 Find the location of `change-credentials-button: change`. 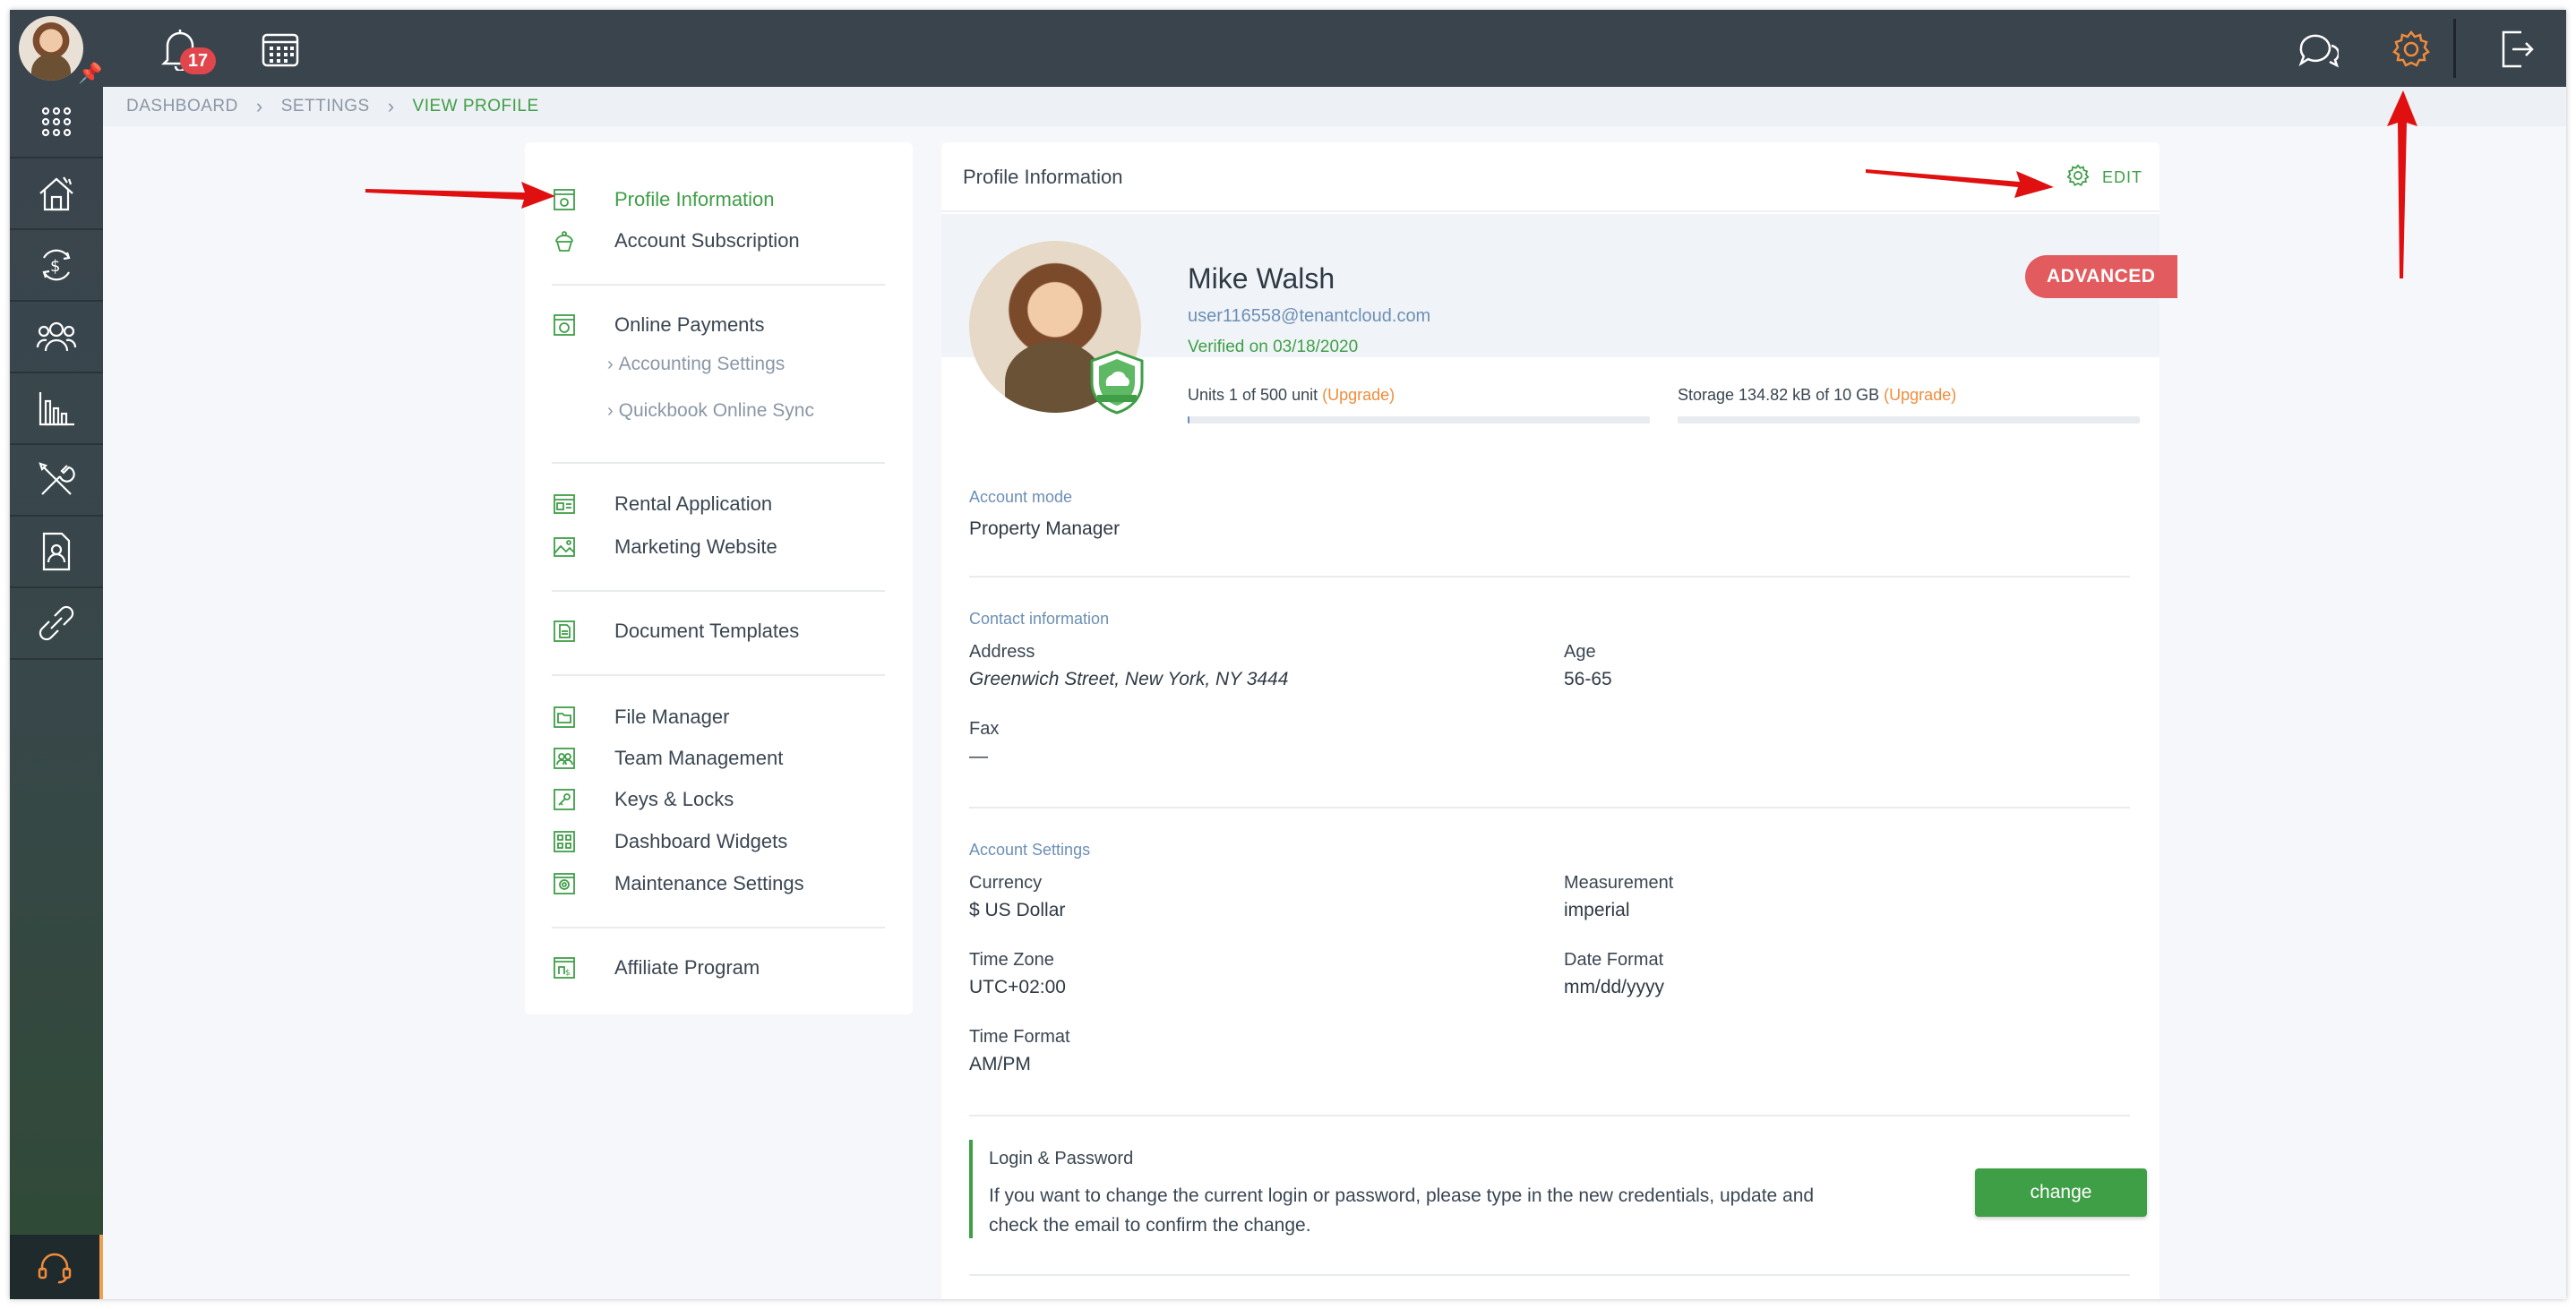

change-credentials-button: change is located at coordinates (2061, 1192).